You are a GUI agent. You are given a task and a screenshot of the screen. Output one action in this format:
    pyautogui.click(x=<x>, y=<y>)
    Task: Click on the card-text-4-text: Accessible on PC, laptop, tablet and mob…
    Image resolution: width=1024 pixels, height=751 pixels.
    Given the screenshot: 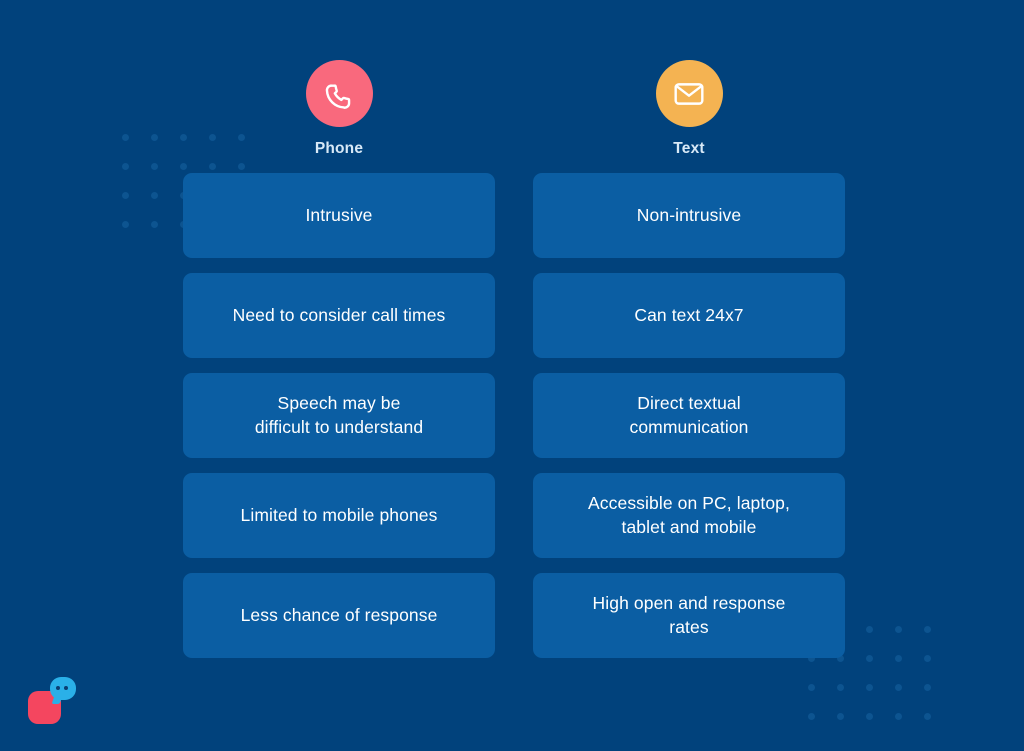 What is the action you would take?
    pyautogui.click(x=689, y=515)
    